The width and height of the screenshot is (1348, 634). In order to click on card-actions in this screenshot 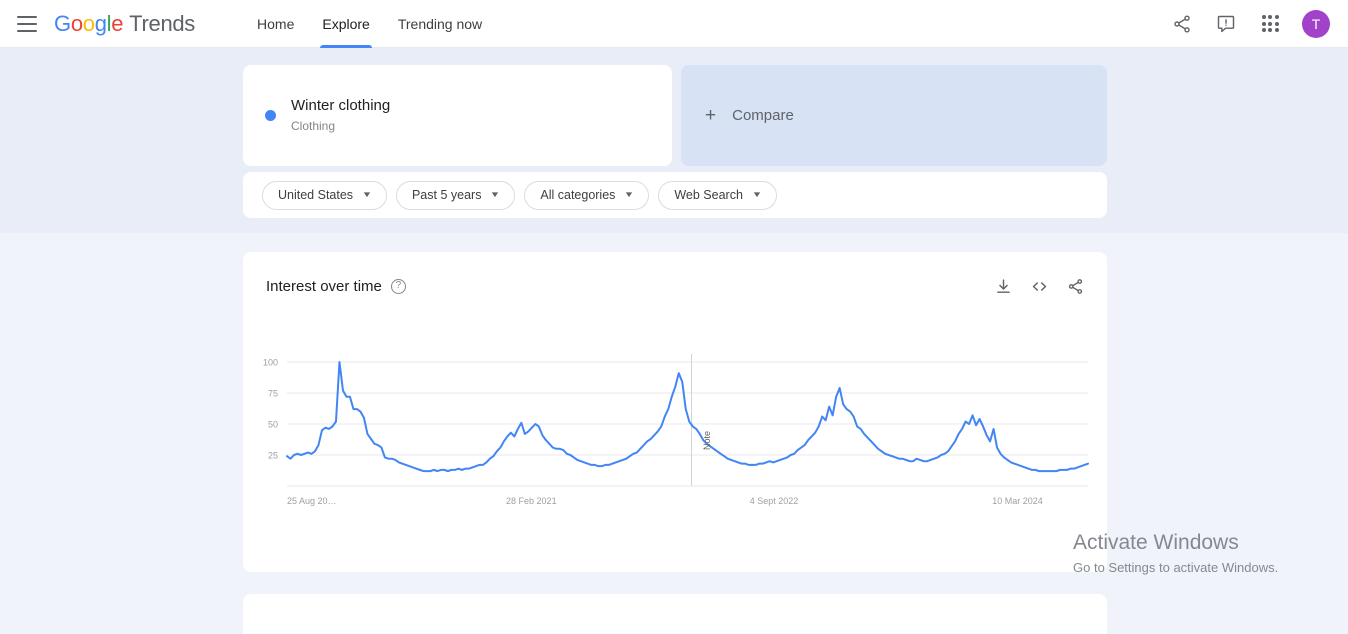, I will do `click(1039, 286)`.